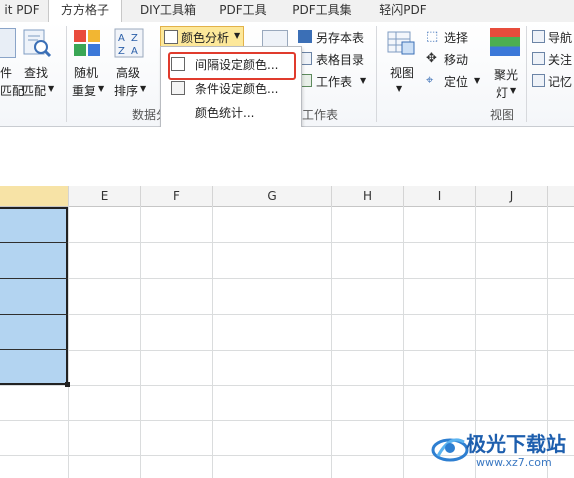  What do you see at coordinates (34, 296) in the screenshot?
I see `selected-range` at bounding box center [34, 296].